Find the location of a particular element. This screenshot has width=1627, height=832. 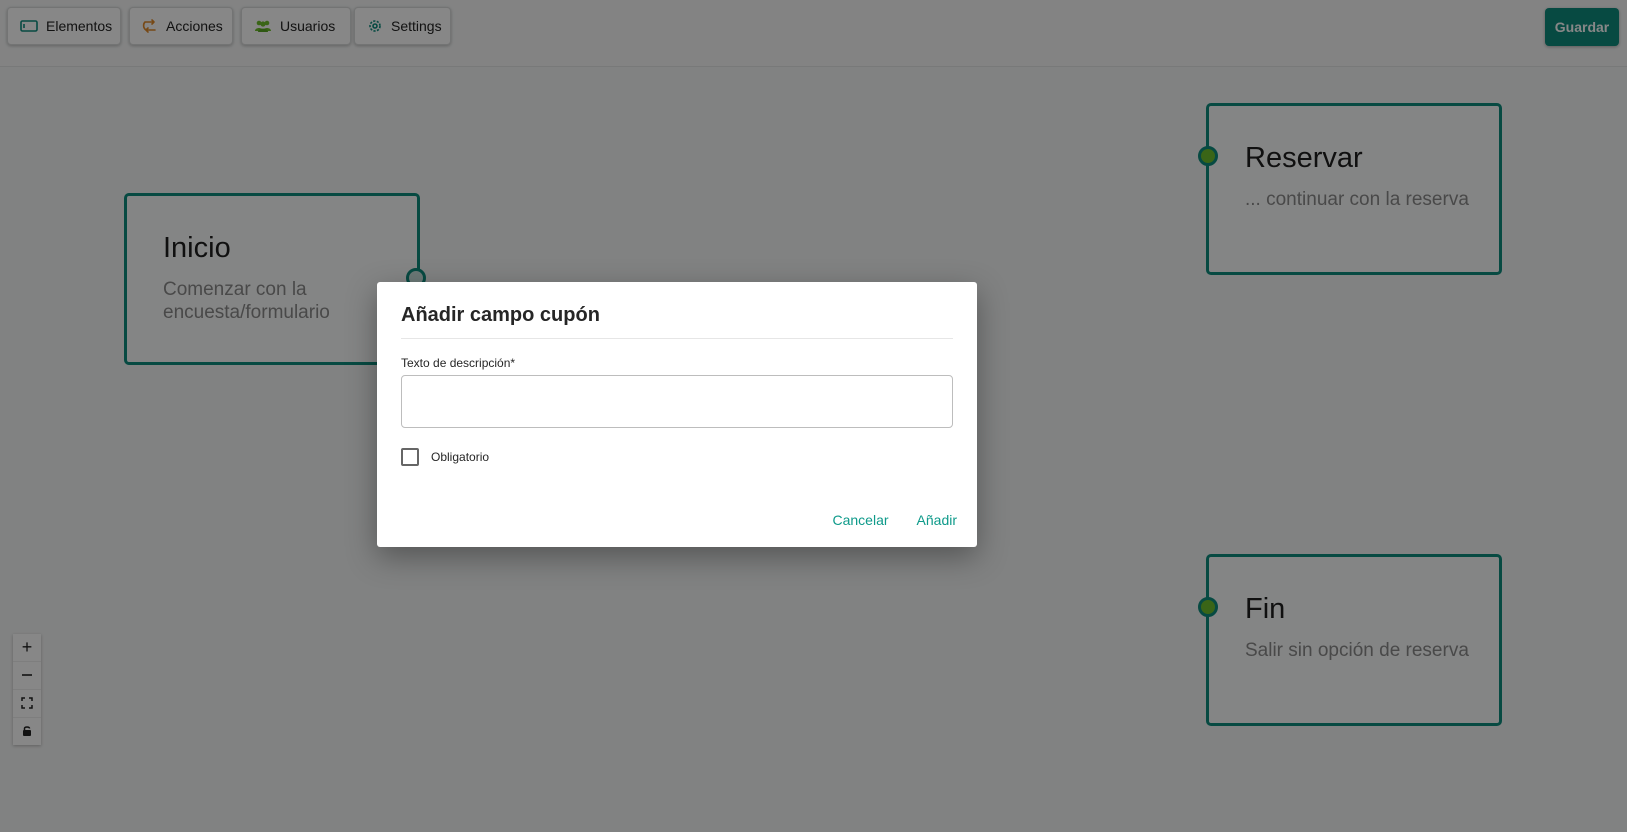

description-text-input is located at coordinates (677, 401).